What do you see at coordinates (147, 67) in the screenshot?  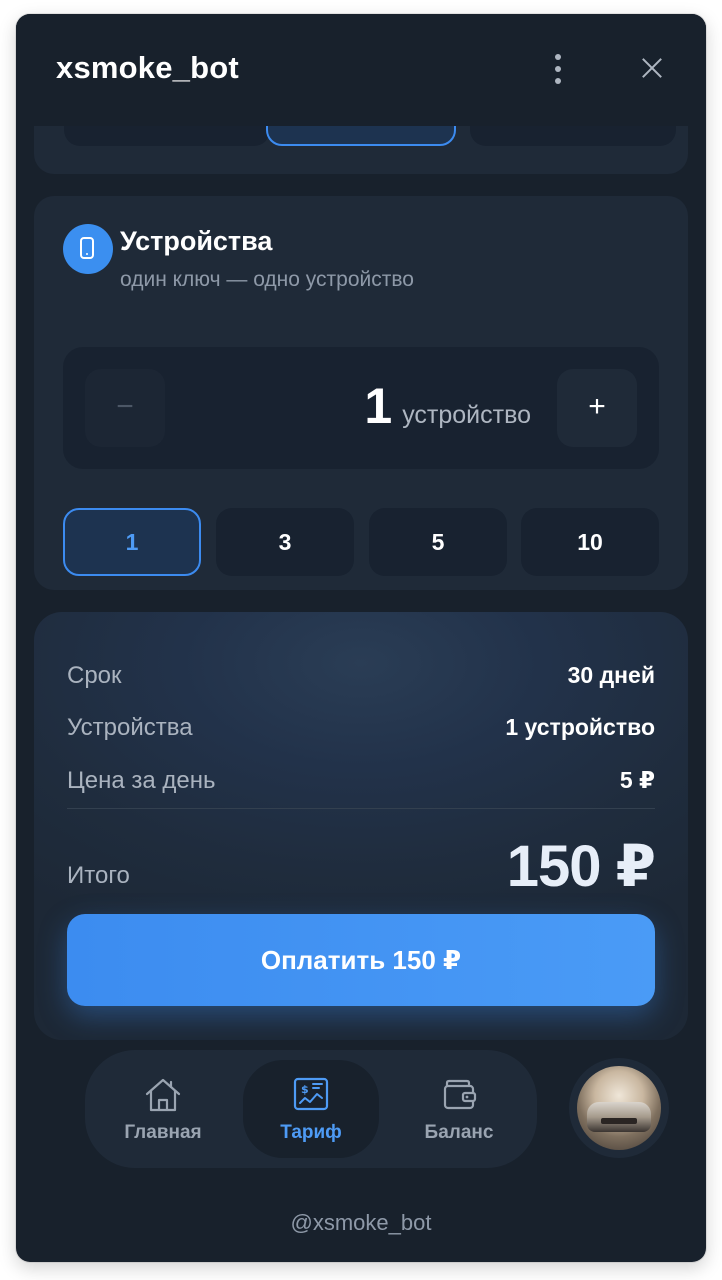 I see `window-title: xsmoke_bot` at bounding box center [147, 67].